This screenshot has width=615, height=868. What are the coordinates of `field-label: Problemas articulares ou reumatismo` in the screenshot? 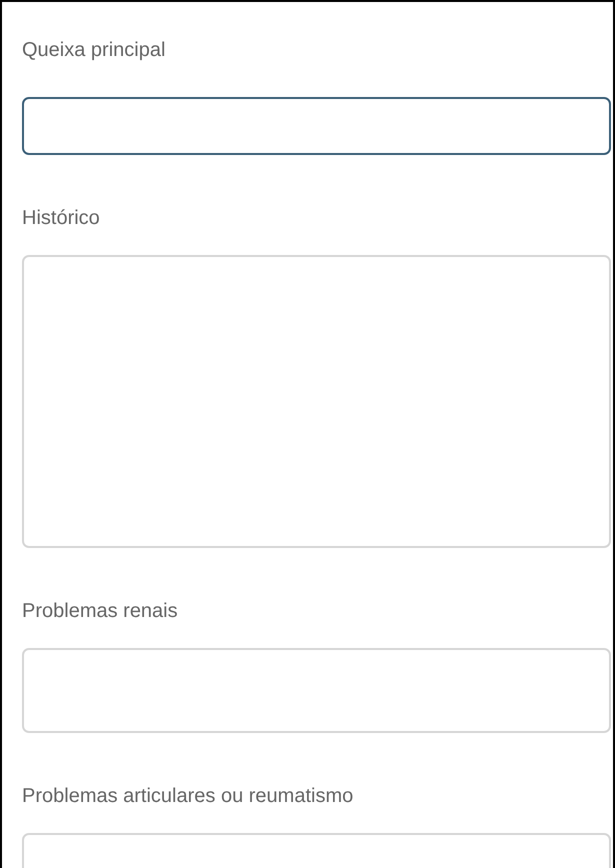 It's located at (188, 796).